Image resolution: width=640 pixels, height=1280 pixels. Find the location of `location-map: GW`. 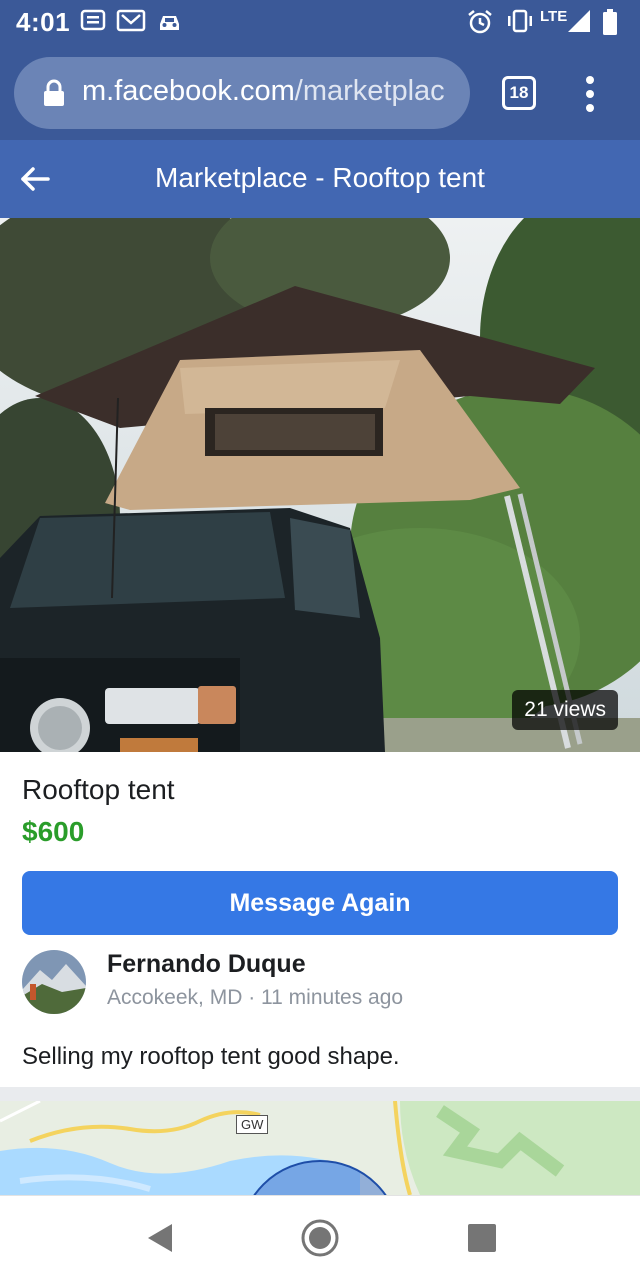

location-map: GW is located at coordinates (320, 1148).